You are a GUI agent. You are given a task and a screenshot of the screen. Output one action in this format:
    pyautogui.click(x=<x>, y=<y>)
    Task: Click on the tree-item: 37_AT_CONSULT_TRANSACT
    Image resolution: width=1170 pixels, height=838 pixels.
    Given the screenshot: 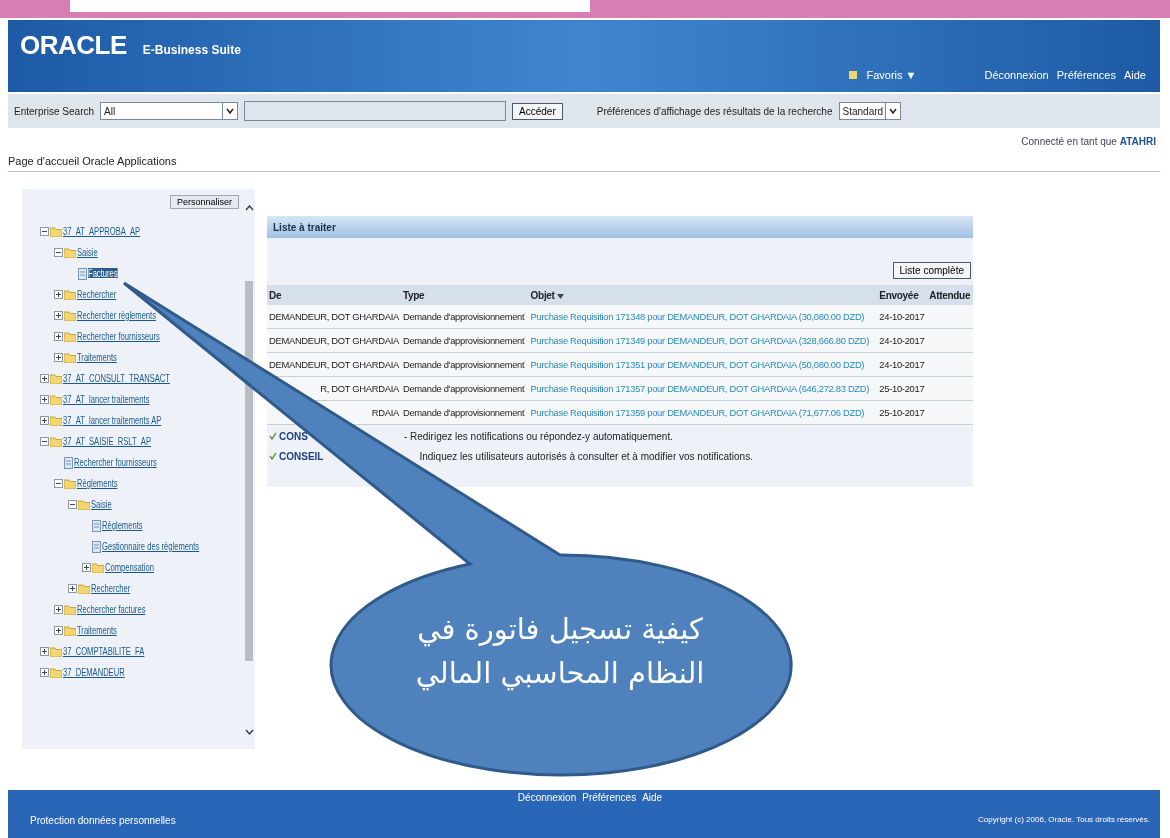 What is the action you would take?
    pyautogui.click(x=116, y=378)
    